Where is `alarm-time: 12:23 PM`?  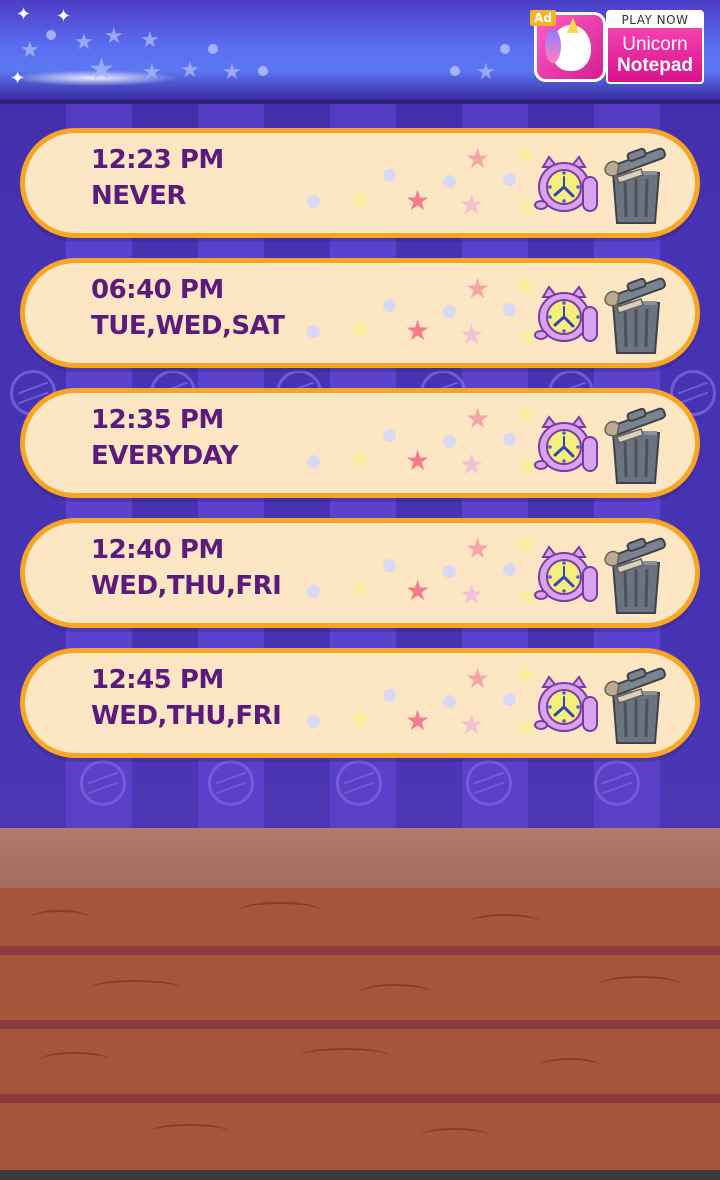 alarm-time: 12:23 PM is located at coordinates (157, 160).